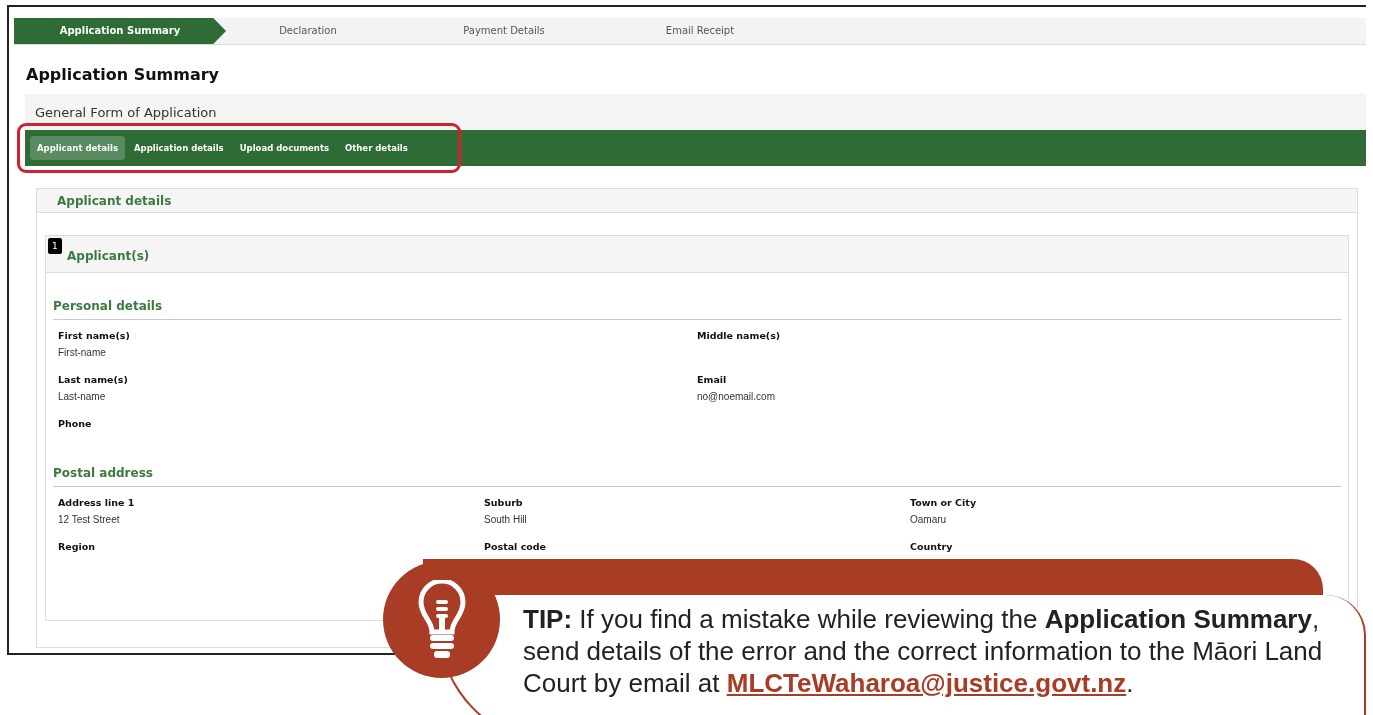 The width and height of the screenshot is (1373, 715). Describe the element at coordinates (114, 200) in the screenshot. I see `section-title: Applicant details` at that location.